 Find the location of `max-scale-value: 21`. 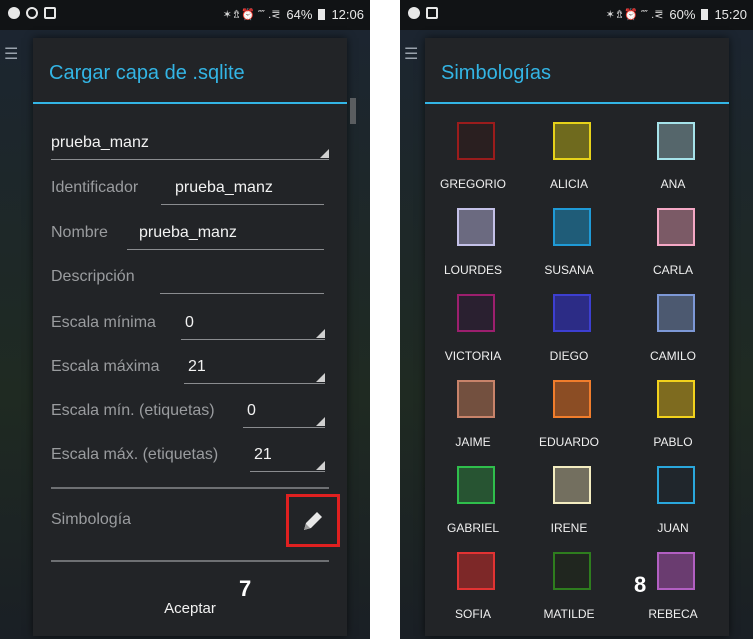

max-scale-value: 21 is located at coordinates (197, 366).